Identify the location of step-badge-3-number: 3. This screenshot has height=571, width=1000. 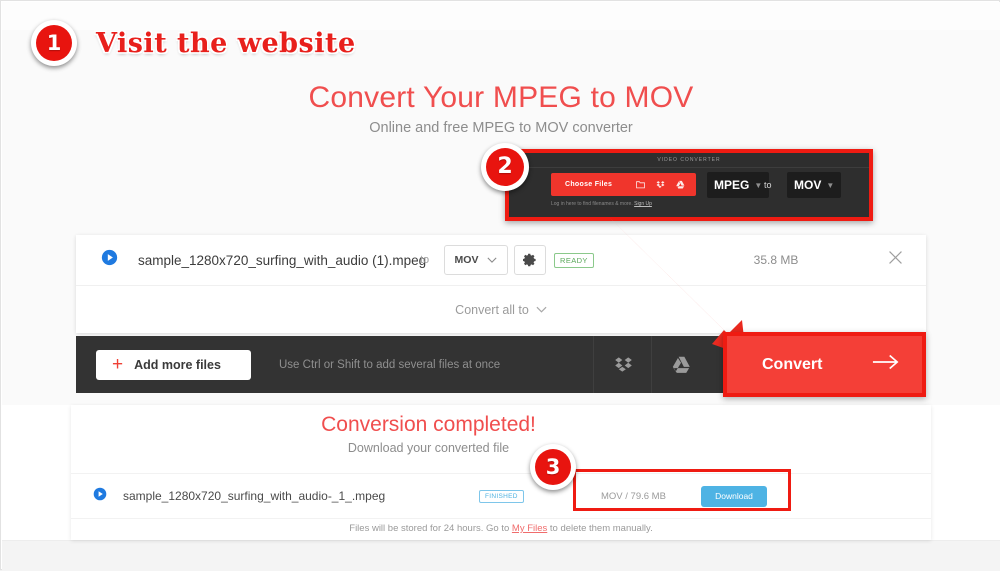
(553, 467).